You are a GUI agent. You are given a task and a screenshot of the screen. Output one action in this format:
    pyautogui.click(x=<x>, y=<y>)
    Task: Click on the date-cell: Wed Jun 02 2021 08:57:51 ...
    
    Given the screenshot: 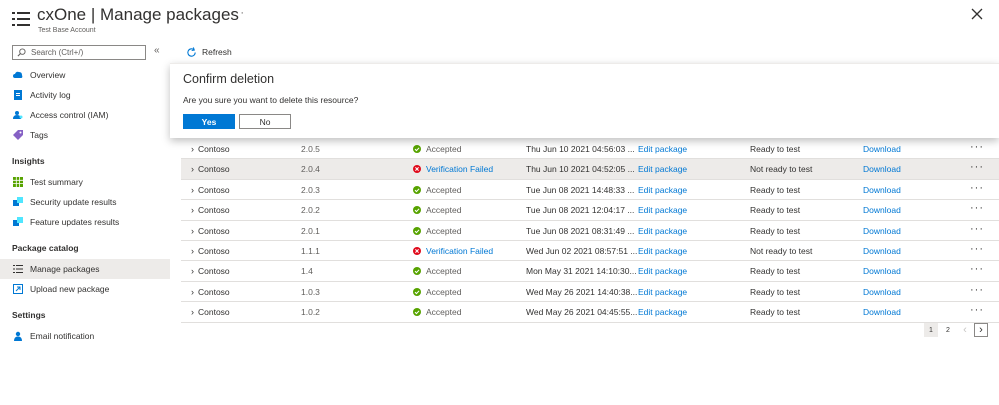 What is the action you would take?
    pyautogui.click(x=582, y=250)
    